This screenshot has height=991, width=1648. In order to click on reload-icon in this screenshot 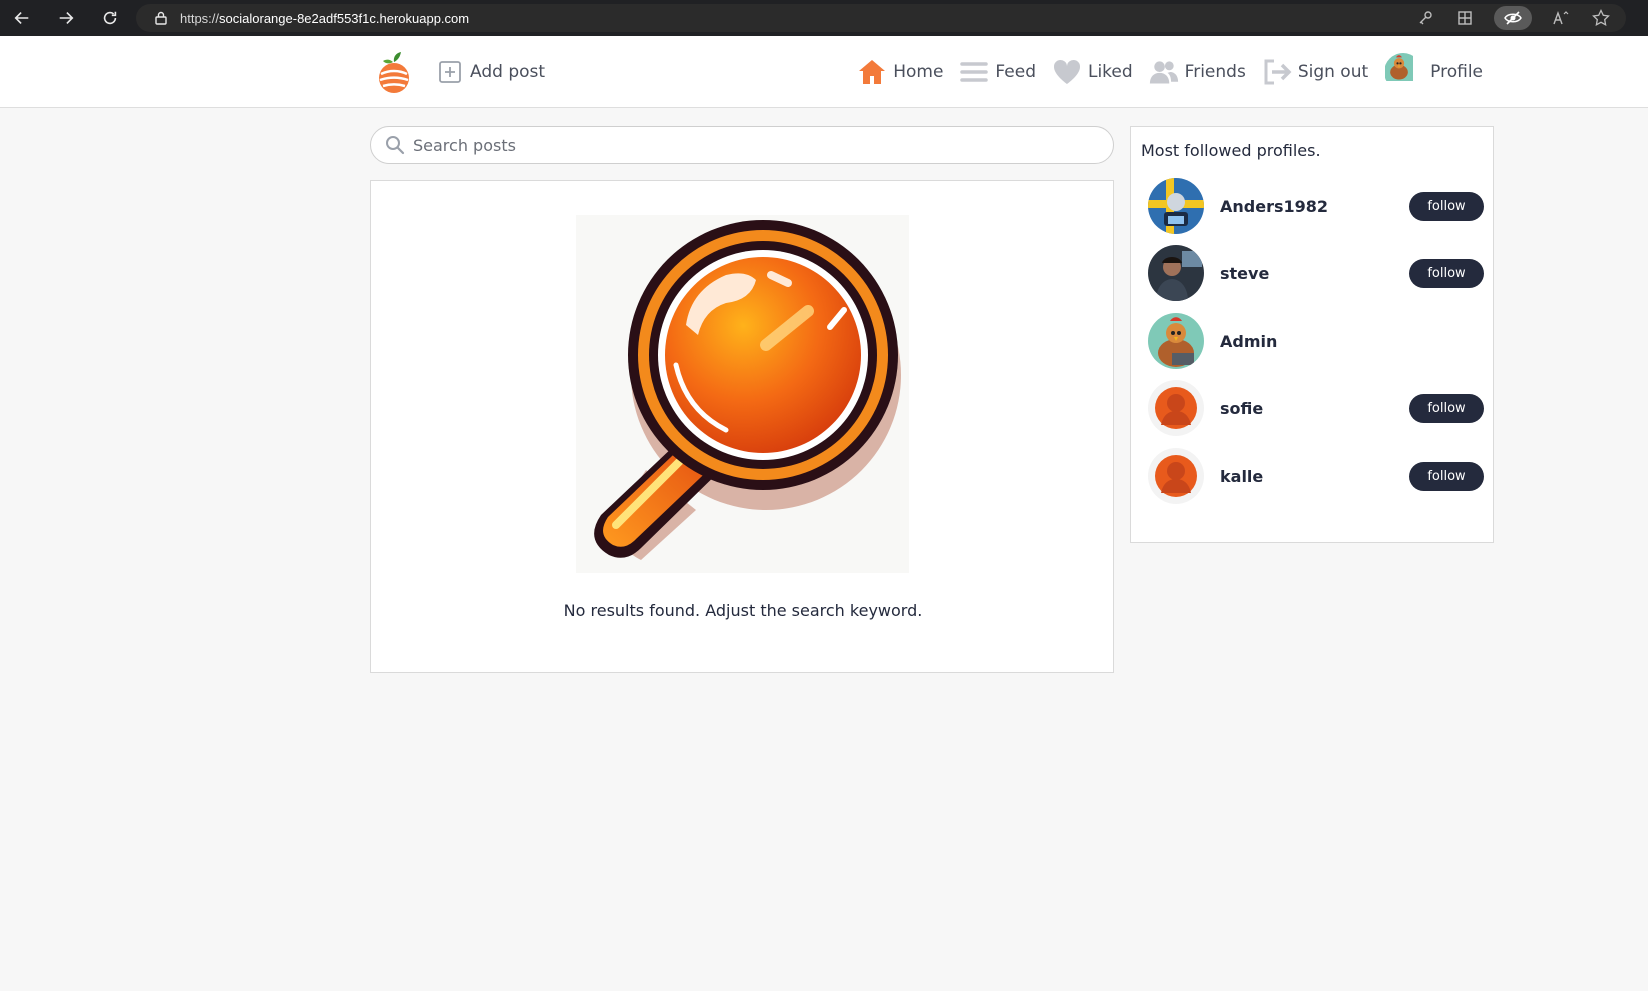, I will do `click(110, 18)`.